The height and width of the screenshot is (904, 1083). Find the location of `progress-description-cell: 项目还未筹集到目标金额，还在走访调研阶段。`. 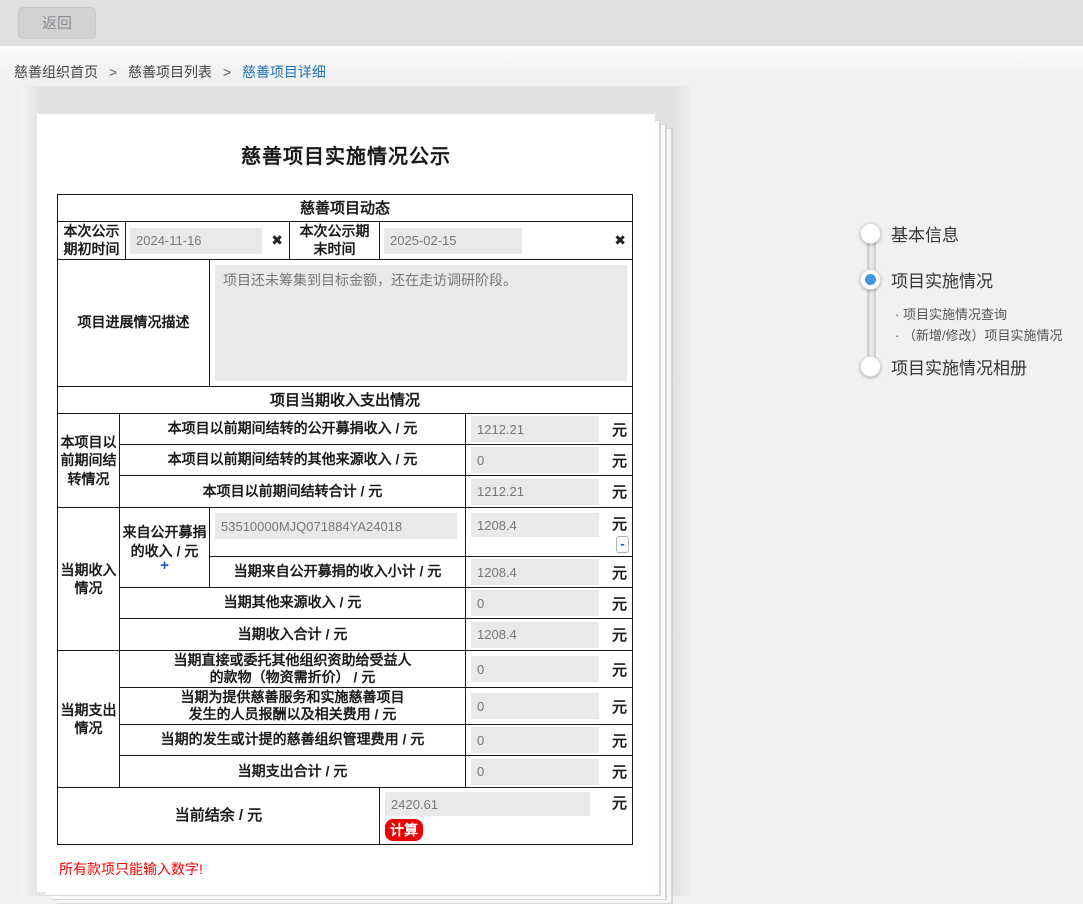

progress-description-cell: 项目还未筹集到目标金额，还在走访调研阶段。 is located at coordinates (421, 323).